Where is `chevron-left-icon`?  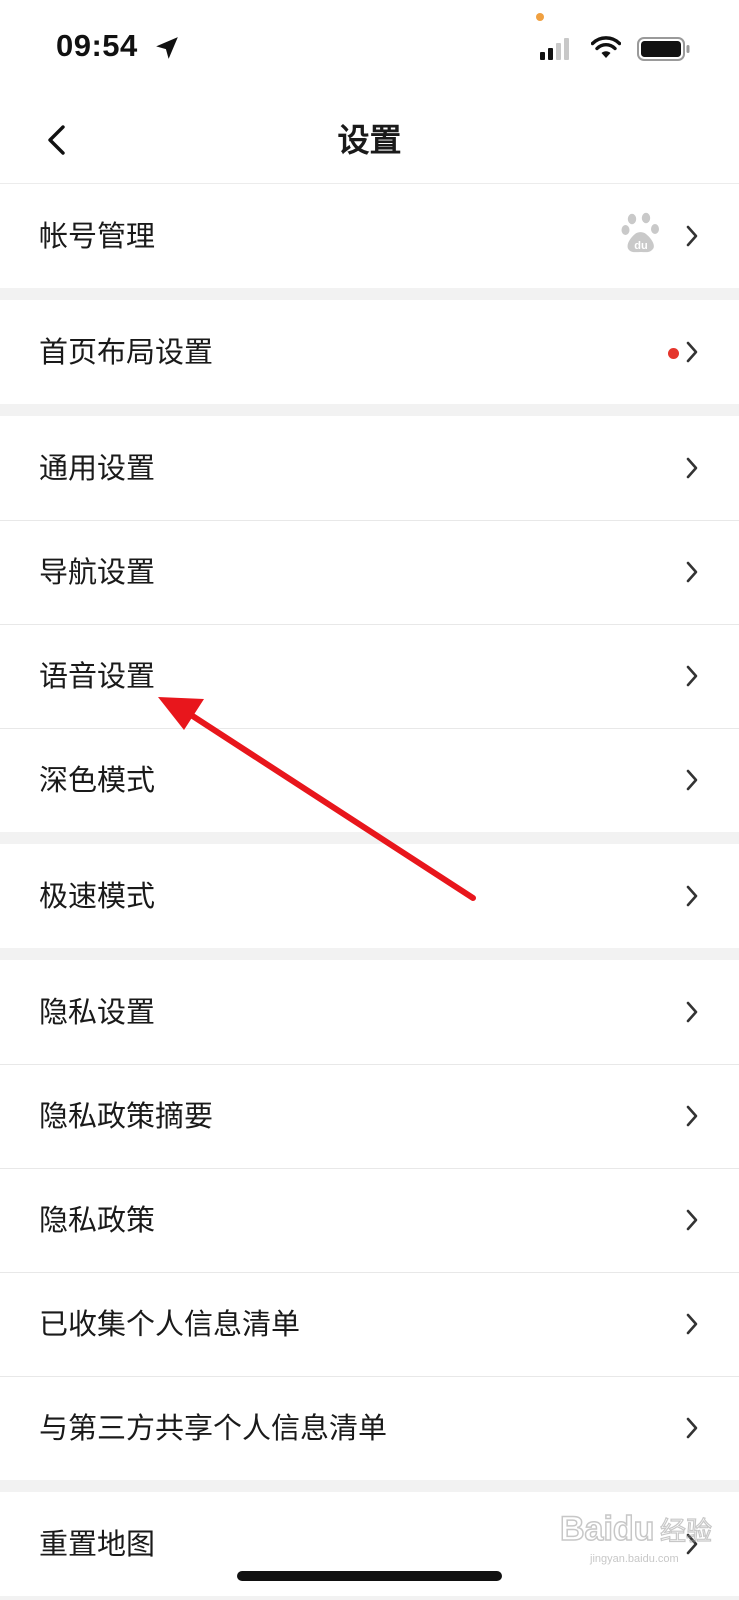
chevron-left-icon is located at coordinates (56, 140).